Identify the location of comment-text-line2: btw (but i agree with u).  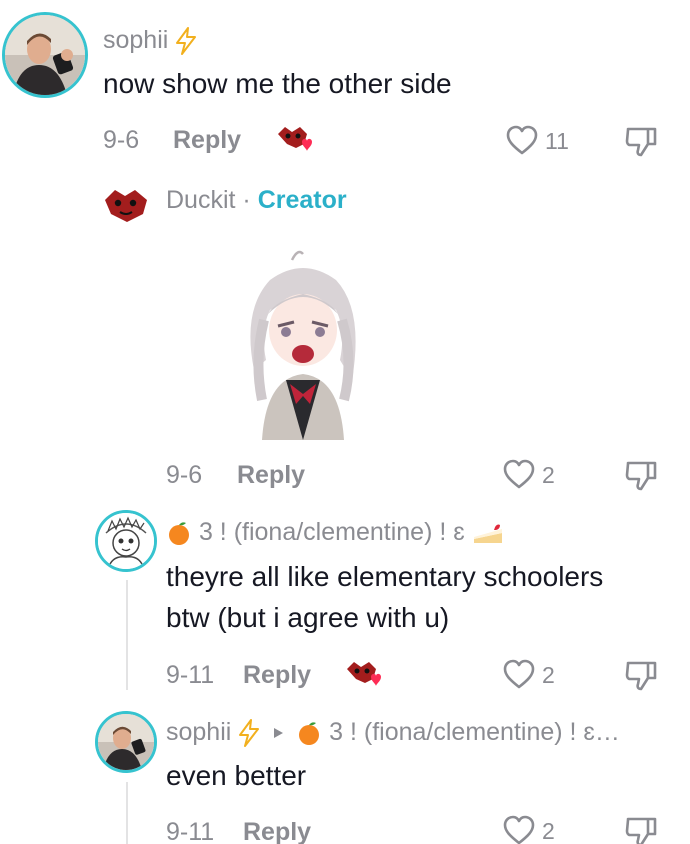
(308, 617).